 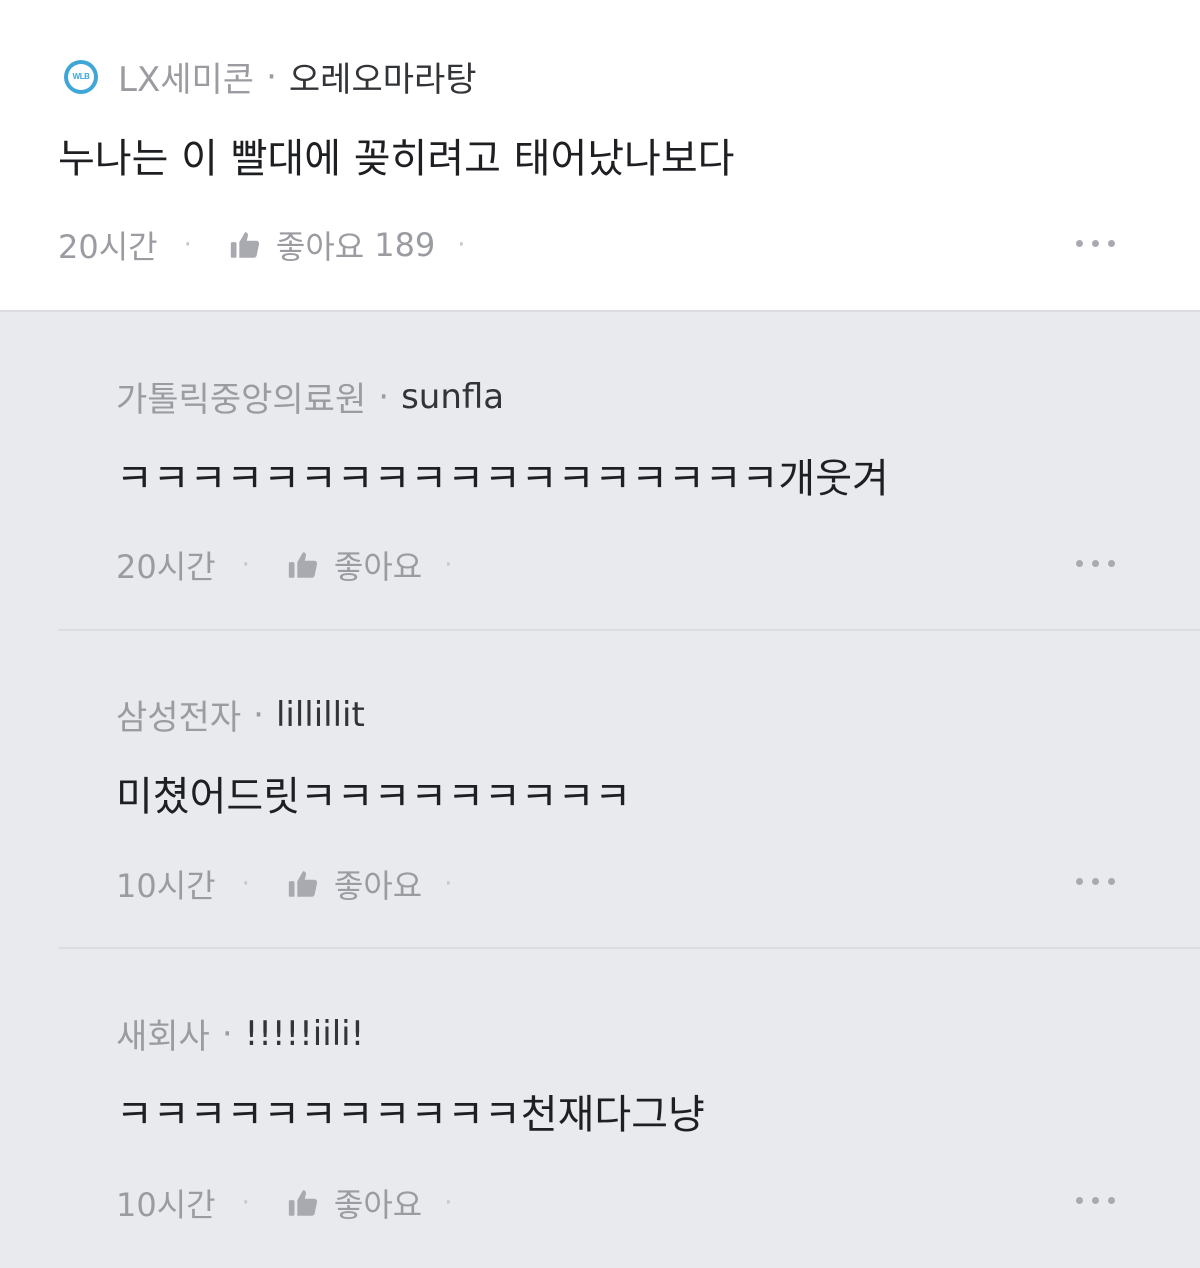 I want to click on reply-text: ㅋㅋㅋㅋㅋㅋㅋㅋㅋㅋㅋ천재다그냥, so click(x=410, y=1115).